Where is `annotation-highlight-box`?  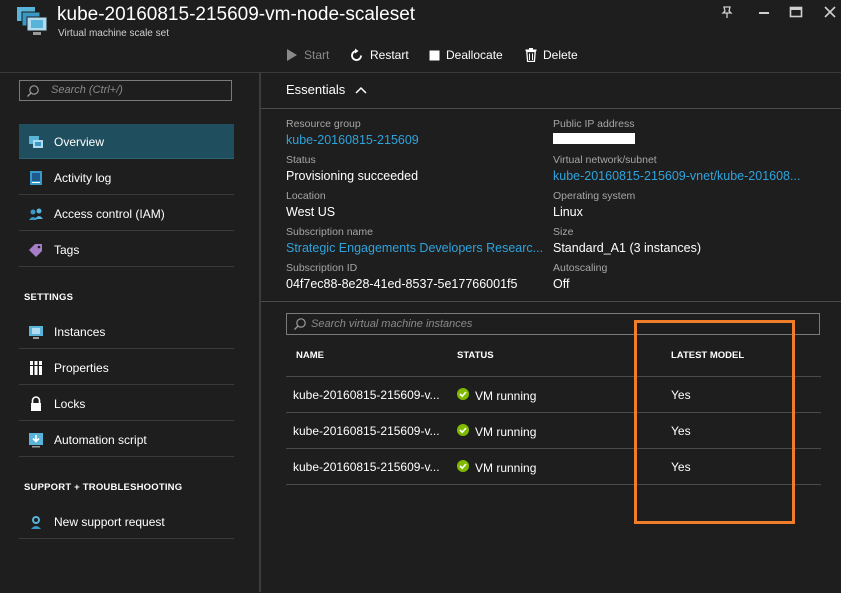
annotation-highlight-box is located at coordinates (714, 422).